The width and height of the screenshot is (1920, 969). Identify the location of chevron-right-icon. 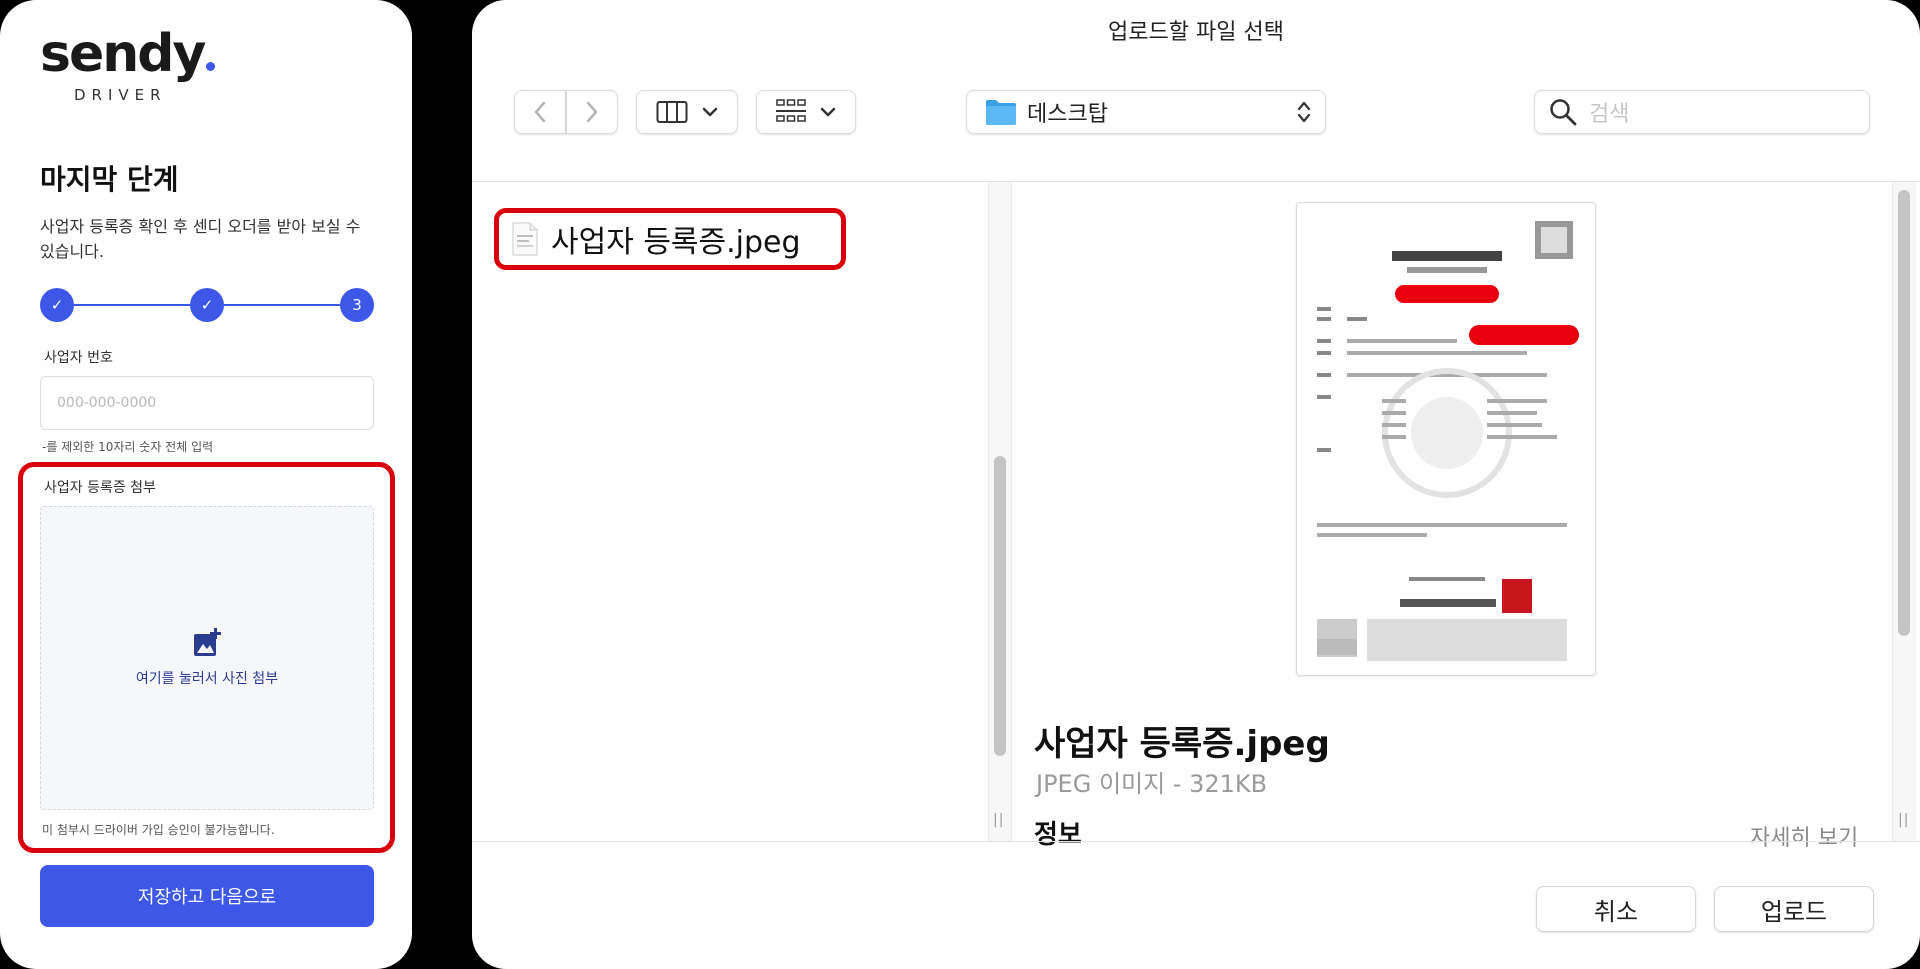
(592, 112).